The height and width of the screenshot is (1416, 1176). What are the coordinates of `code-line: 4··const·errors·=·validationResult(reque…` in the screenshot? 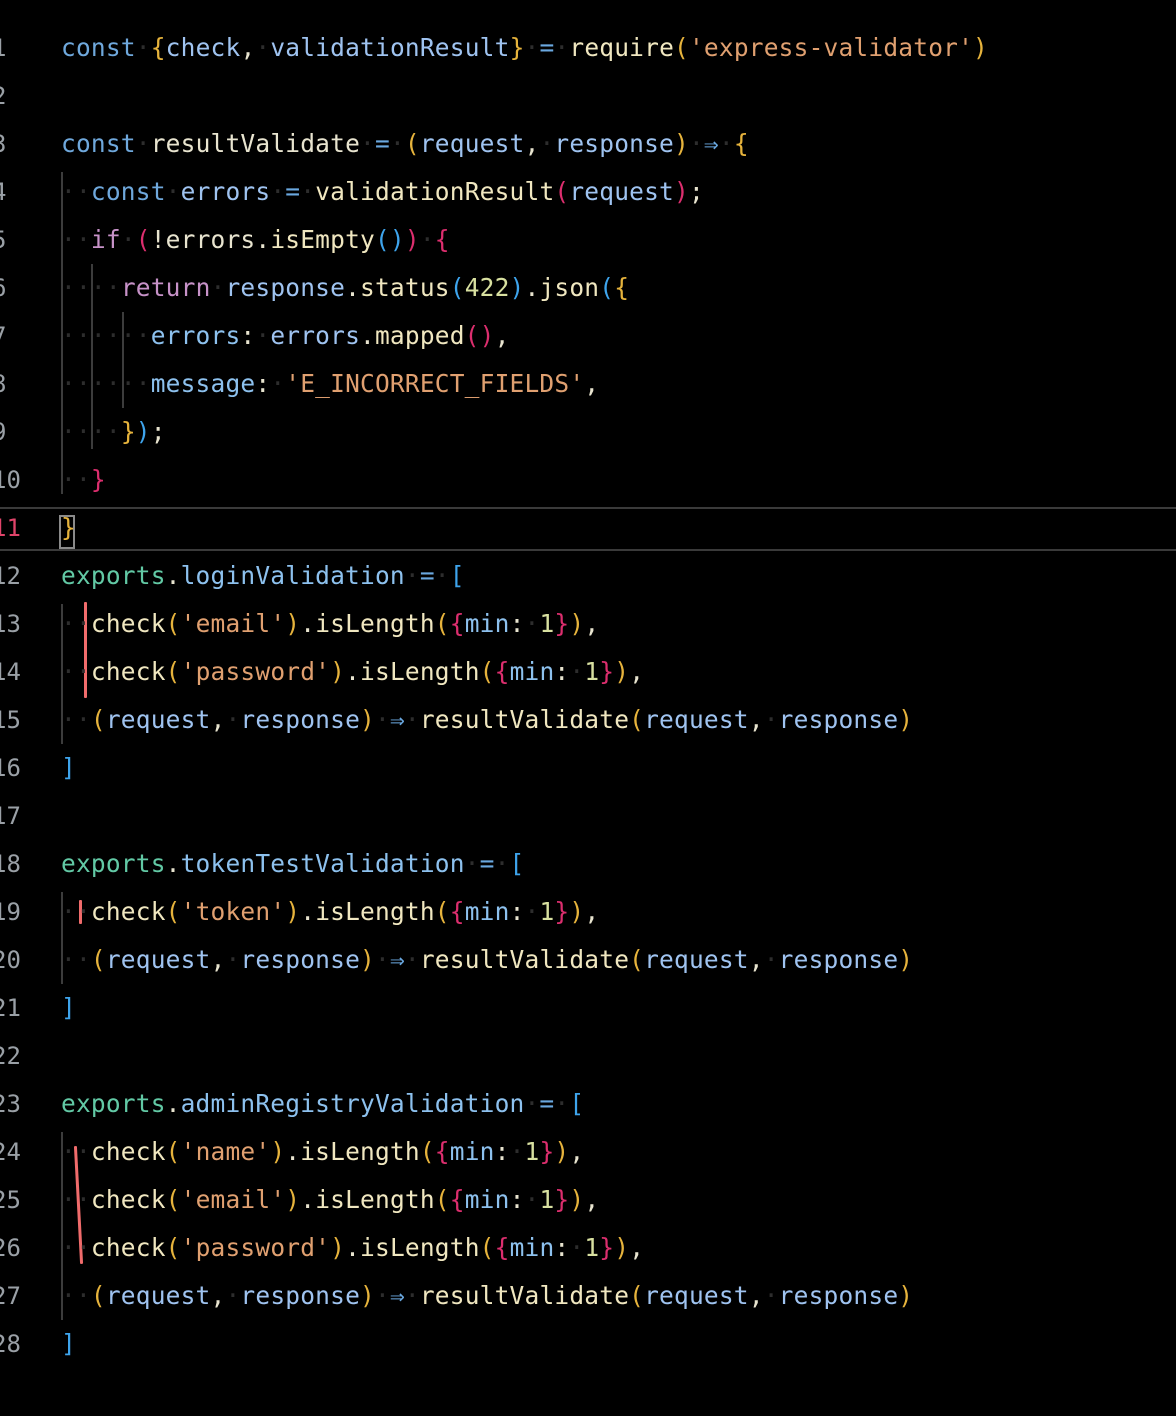 It's located at (588, 192).